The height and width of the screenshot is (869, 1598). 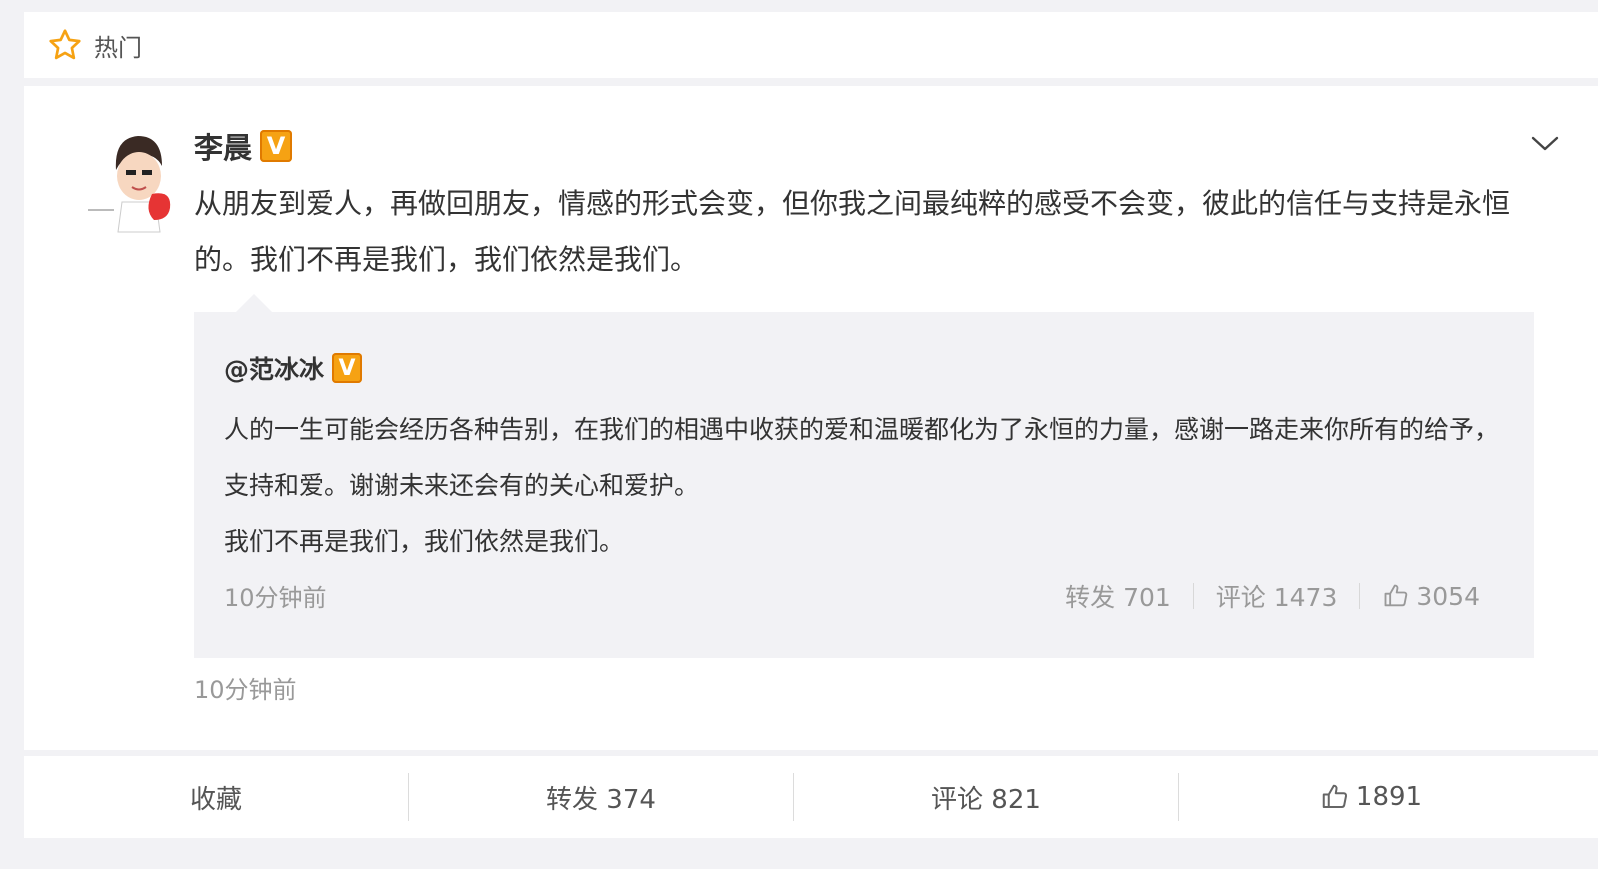 I want to click on repost-like-count: 3054, so click(x=1448, y=596).